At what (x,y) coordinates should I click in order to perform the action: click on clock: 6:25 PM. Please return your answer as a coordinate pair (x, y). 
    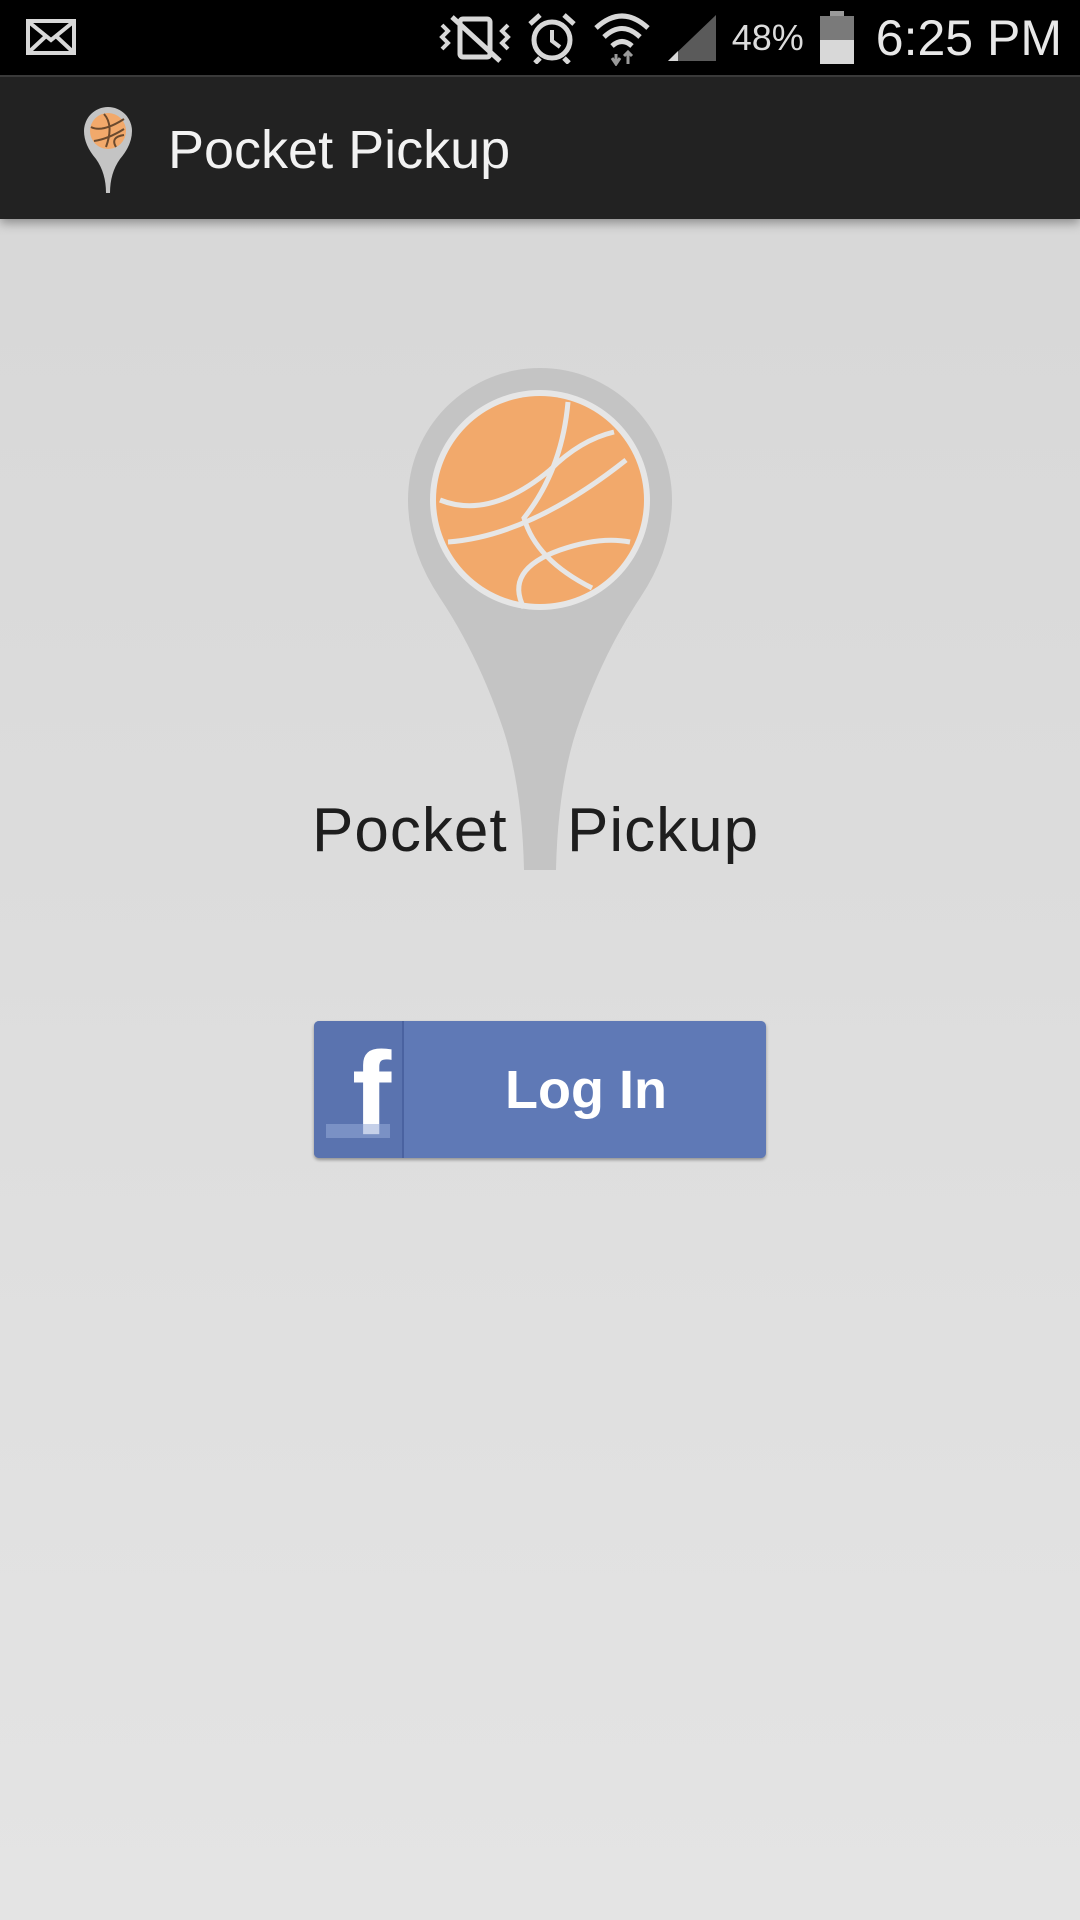
    Looking at the image, I should click on (968, 37).